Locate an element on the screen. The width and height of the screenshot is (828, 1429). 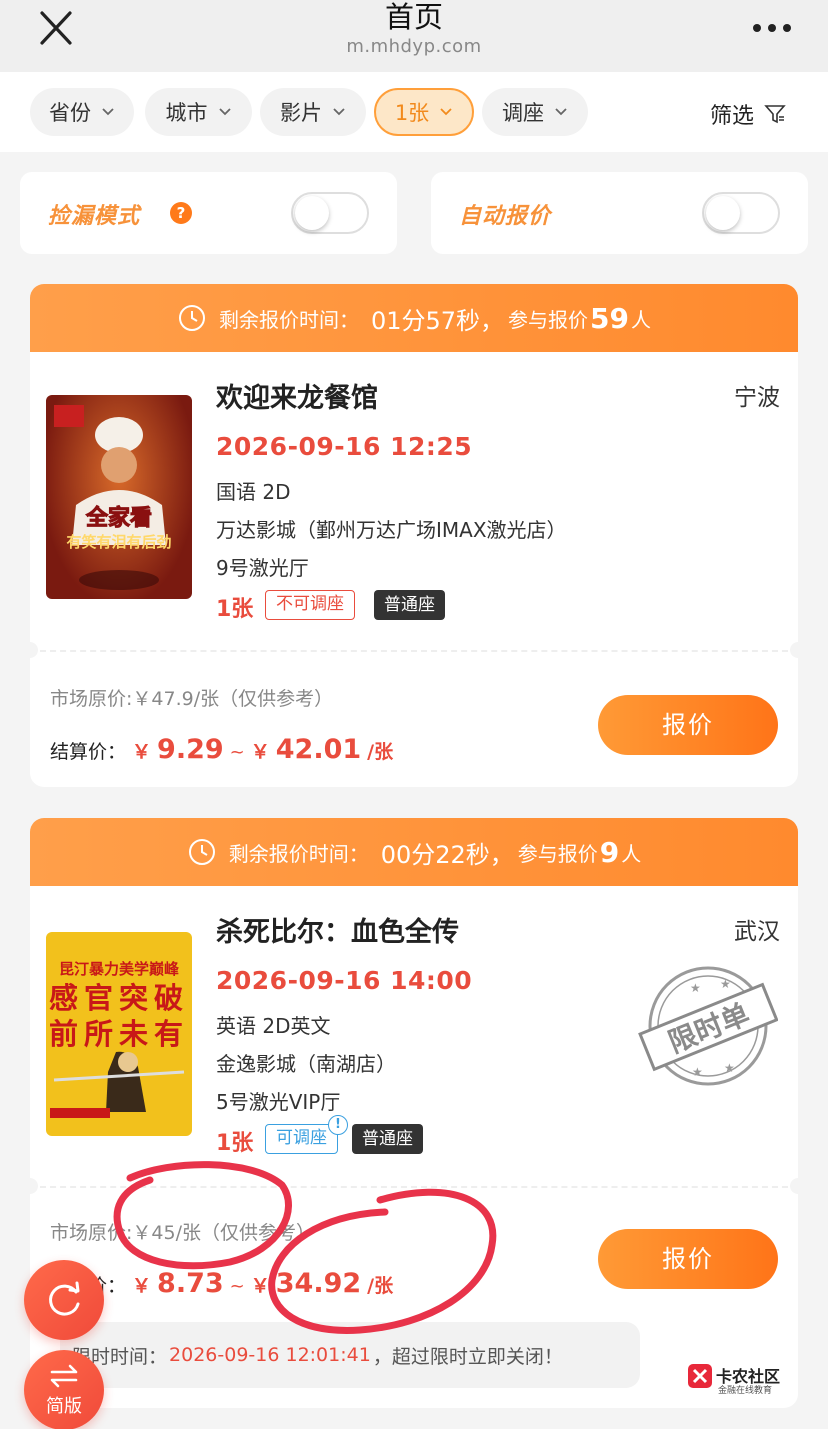
filter-city: 城市 is located at coordinates (198, 112).